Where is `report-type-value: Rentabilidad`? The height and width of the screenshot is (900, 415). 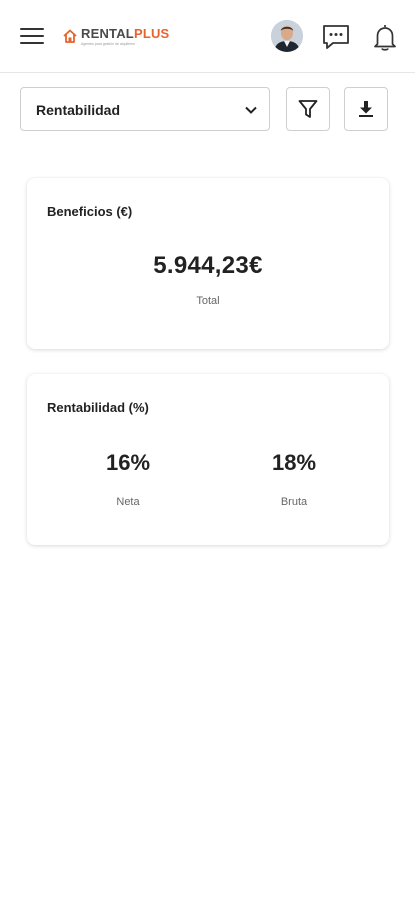 report-type-value: Rentabilidad is located at coordinates (78, 110).